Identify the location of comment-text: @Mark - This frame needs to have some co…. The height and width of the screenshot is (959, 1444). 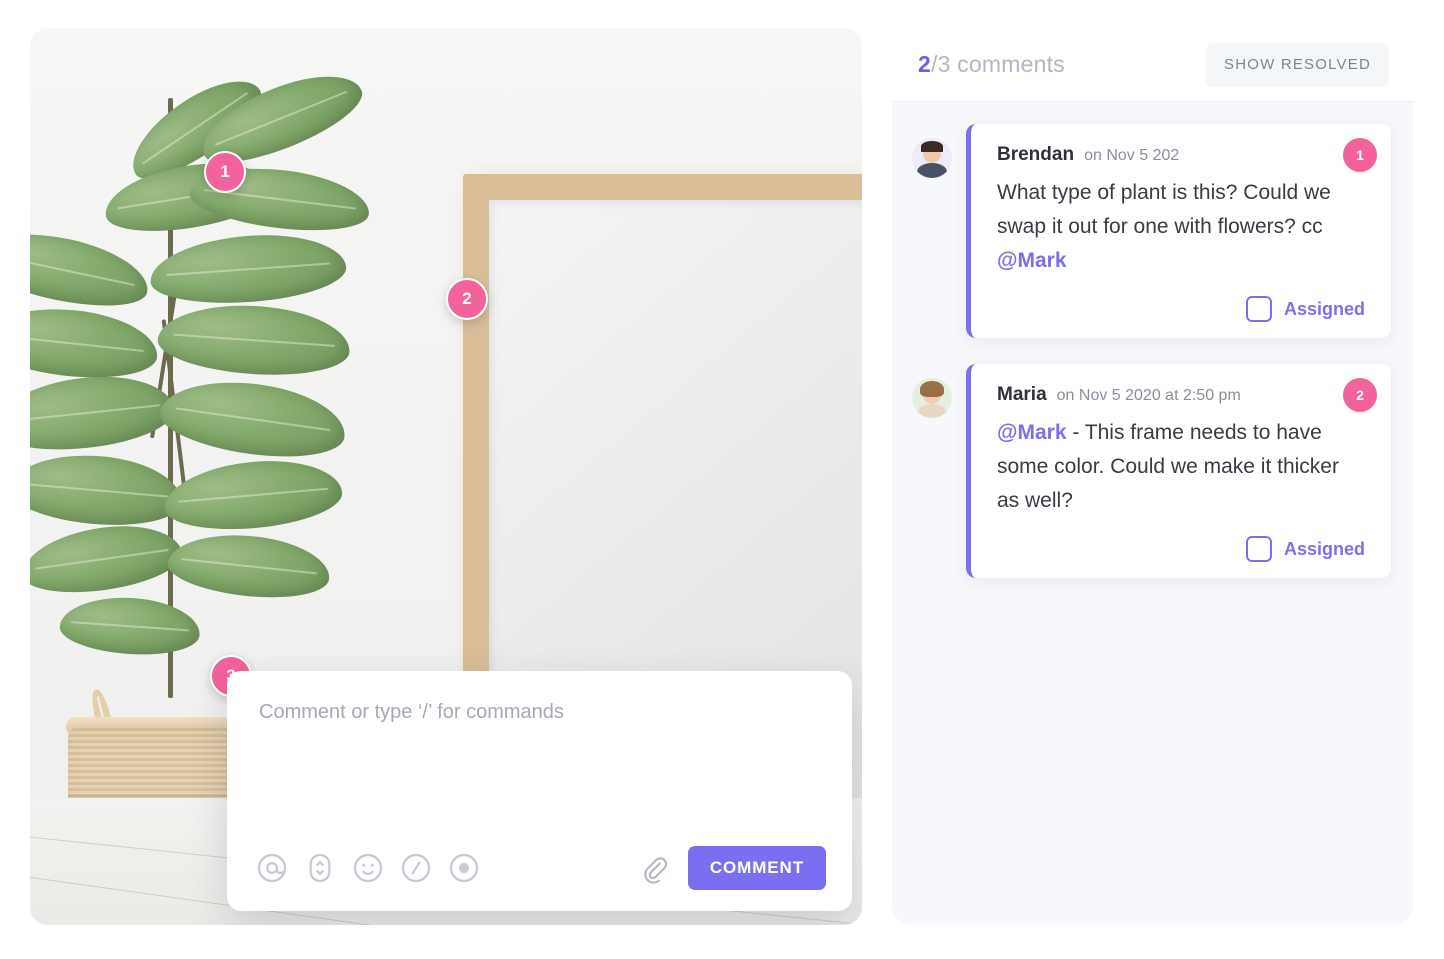
(1181, 467).